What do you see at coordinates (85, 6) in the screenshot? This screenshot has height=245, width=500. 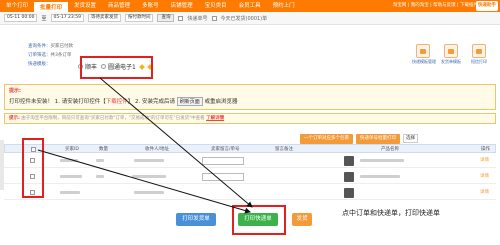 I see `tab-ship-settings: 发货设置` at bounding box center [85, 6].